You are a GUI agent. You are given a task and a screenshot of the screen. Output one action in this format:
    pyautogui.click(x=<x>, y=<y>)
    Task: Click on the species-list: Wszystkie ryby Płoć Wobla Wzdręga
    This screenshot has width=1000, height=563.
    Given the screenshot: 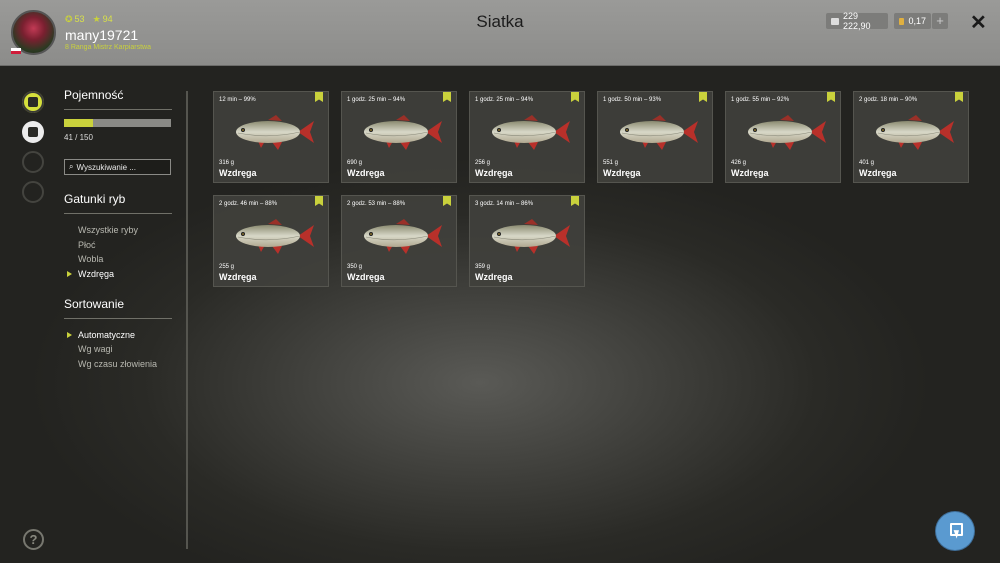 What is the action you would take?
    pyautogui.click(x=118, y=252)
    